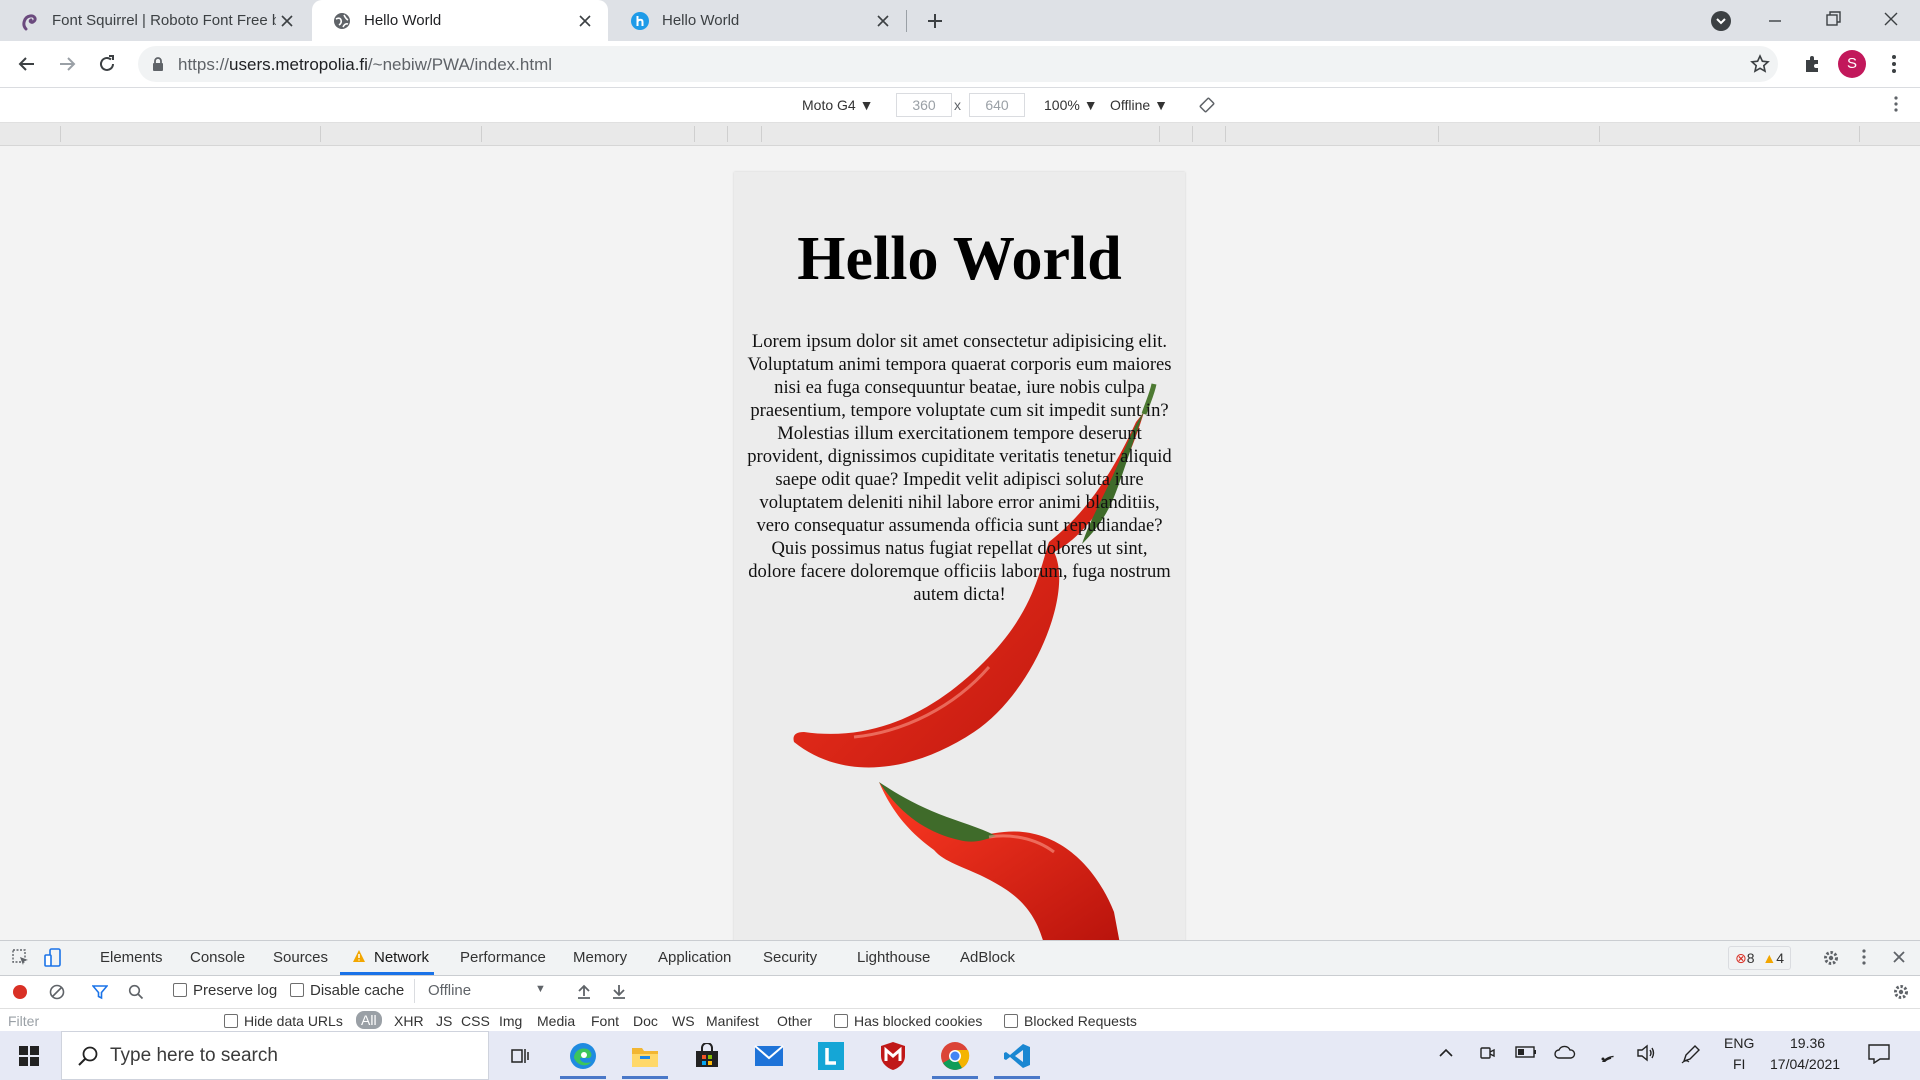 Image resolution: width=1920 pixels, height=1080 pixels. I want to click on device-width-input: 360, so click(924, 105).